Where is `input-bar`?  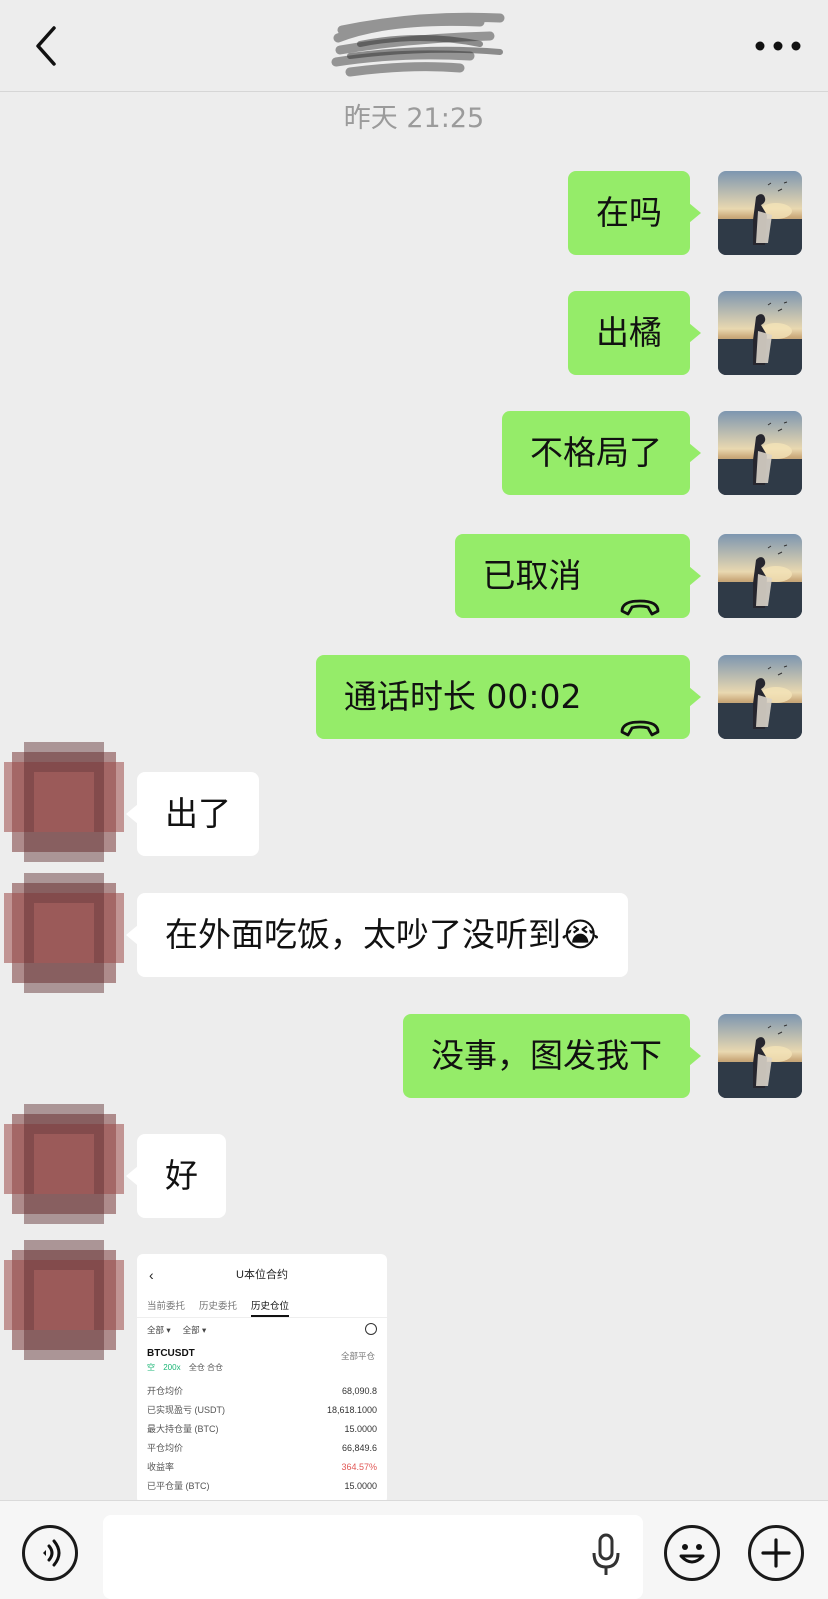
input-bar is located at coordinates (414, 1549).